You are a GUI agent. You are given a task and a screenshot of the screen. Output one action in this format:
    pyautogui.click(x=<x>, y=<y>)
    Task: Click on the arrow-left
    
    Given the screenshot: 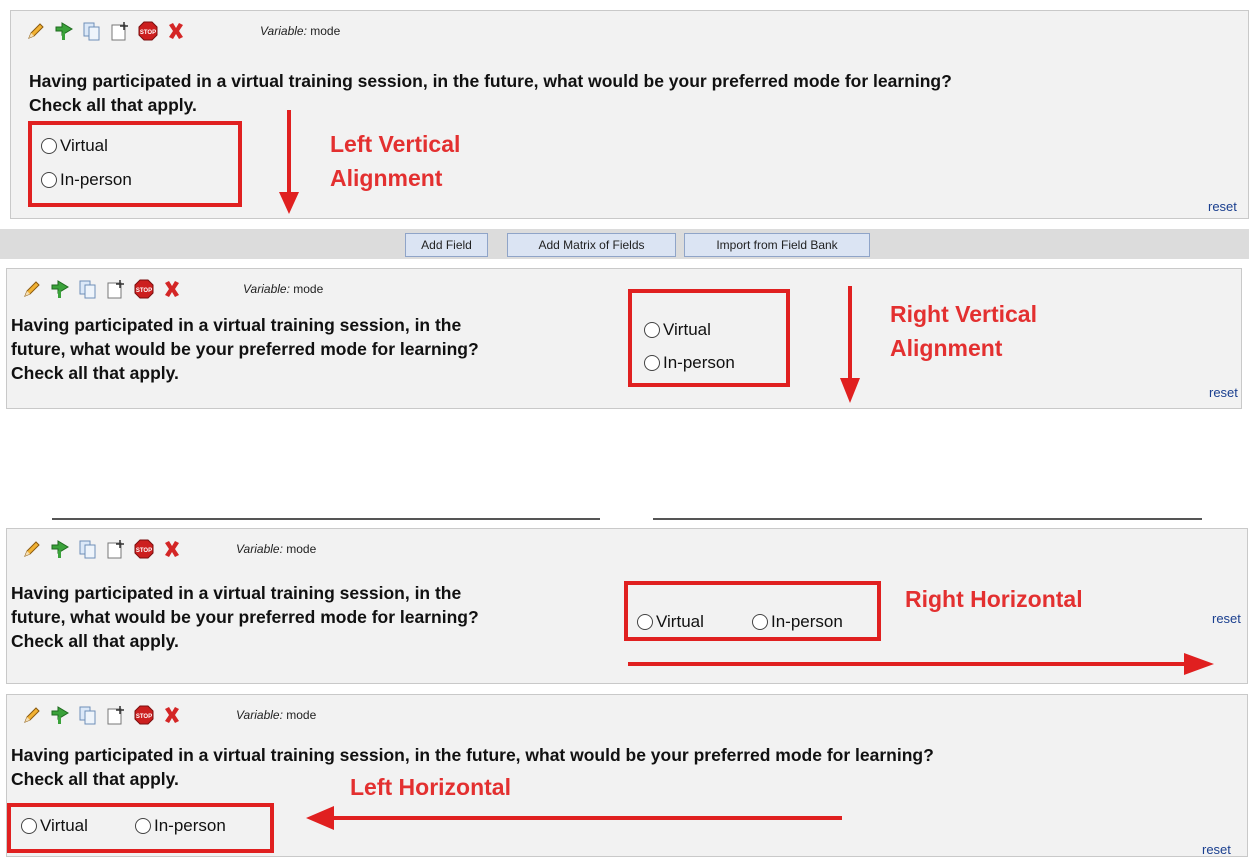 What is the action you would take?
    pyautogui.click(x=574, y=818)
    